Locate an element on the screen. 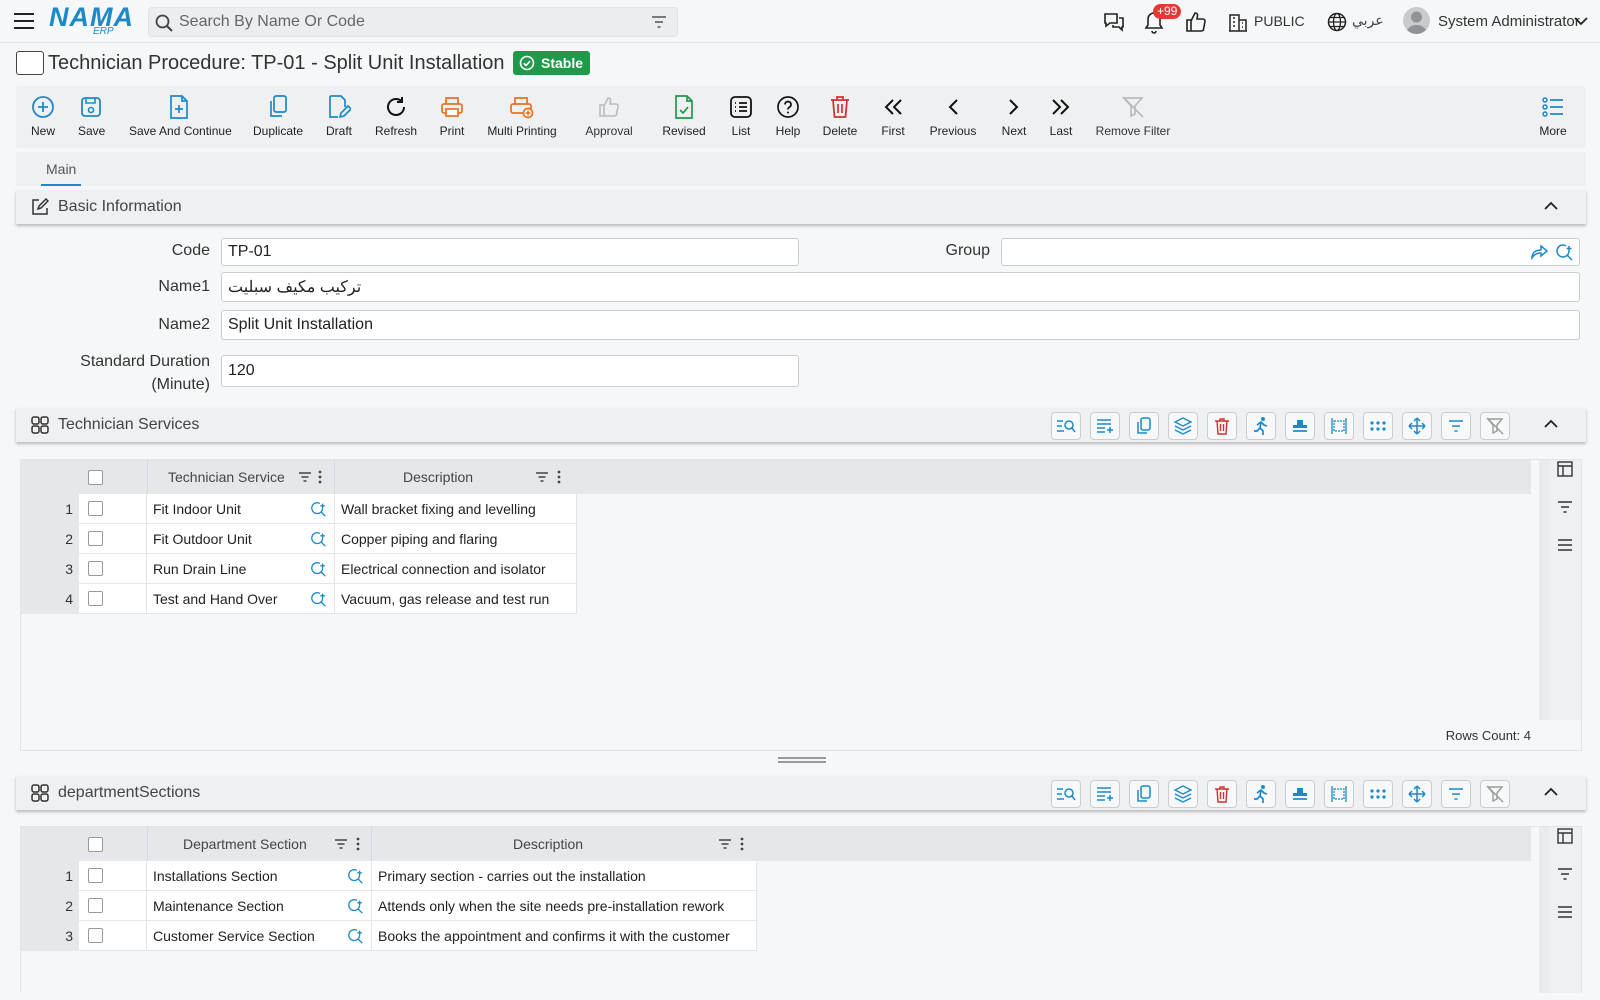 The image size is (1600, 1000). last-button: Last is located at coordinates (1061, 116).